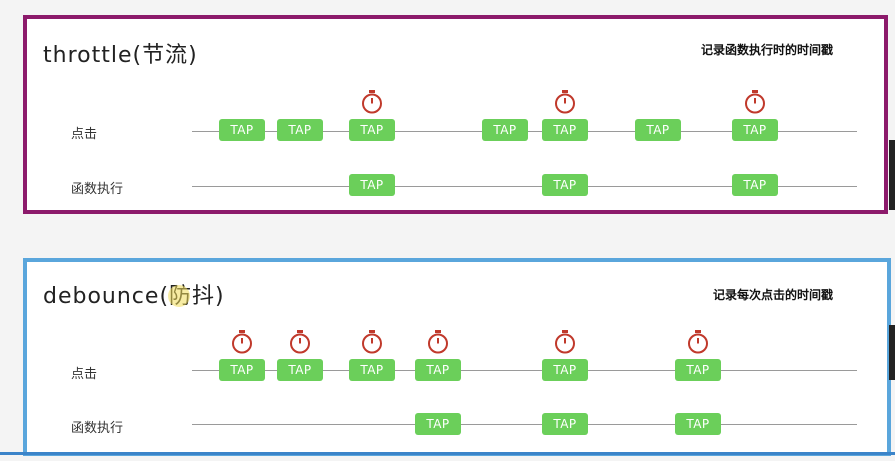 The height and width of the screenshot is (461, 895). What do you see at coordinates (773, 295) in the screenshot?
I see `debounce-note: 记录每次点击的时间戳` at bounding box center [773, 295].